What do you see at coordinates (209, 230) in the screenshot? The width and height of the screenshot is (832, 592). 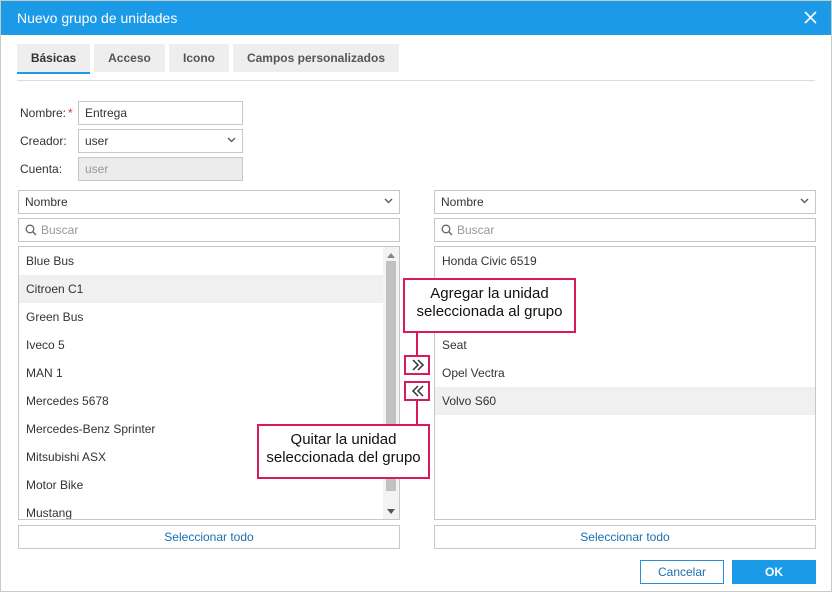 I see `left-search-input: Buscar` at bounding box center [209, 230].